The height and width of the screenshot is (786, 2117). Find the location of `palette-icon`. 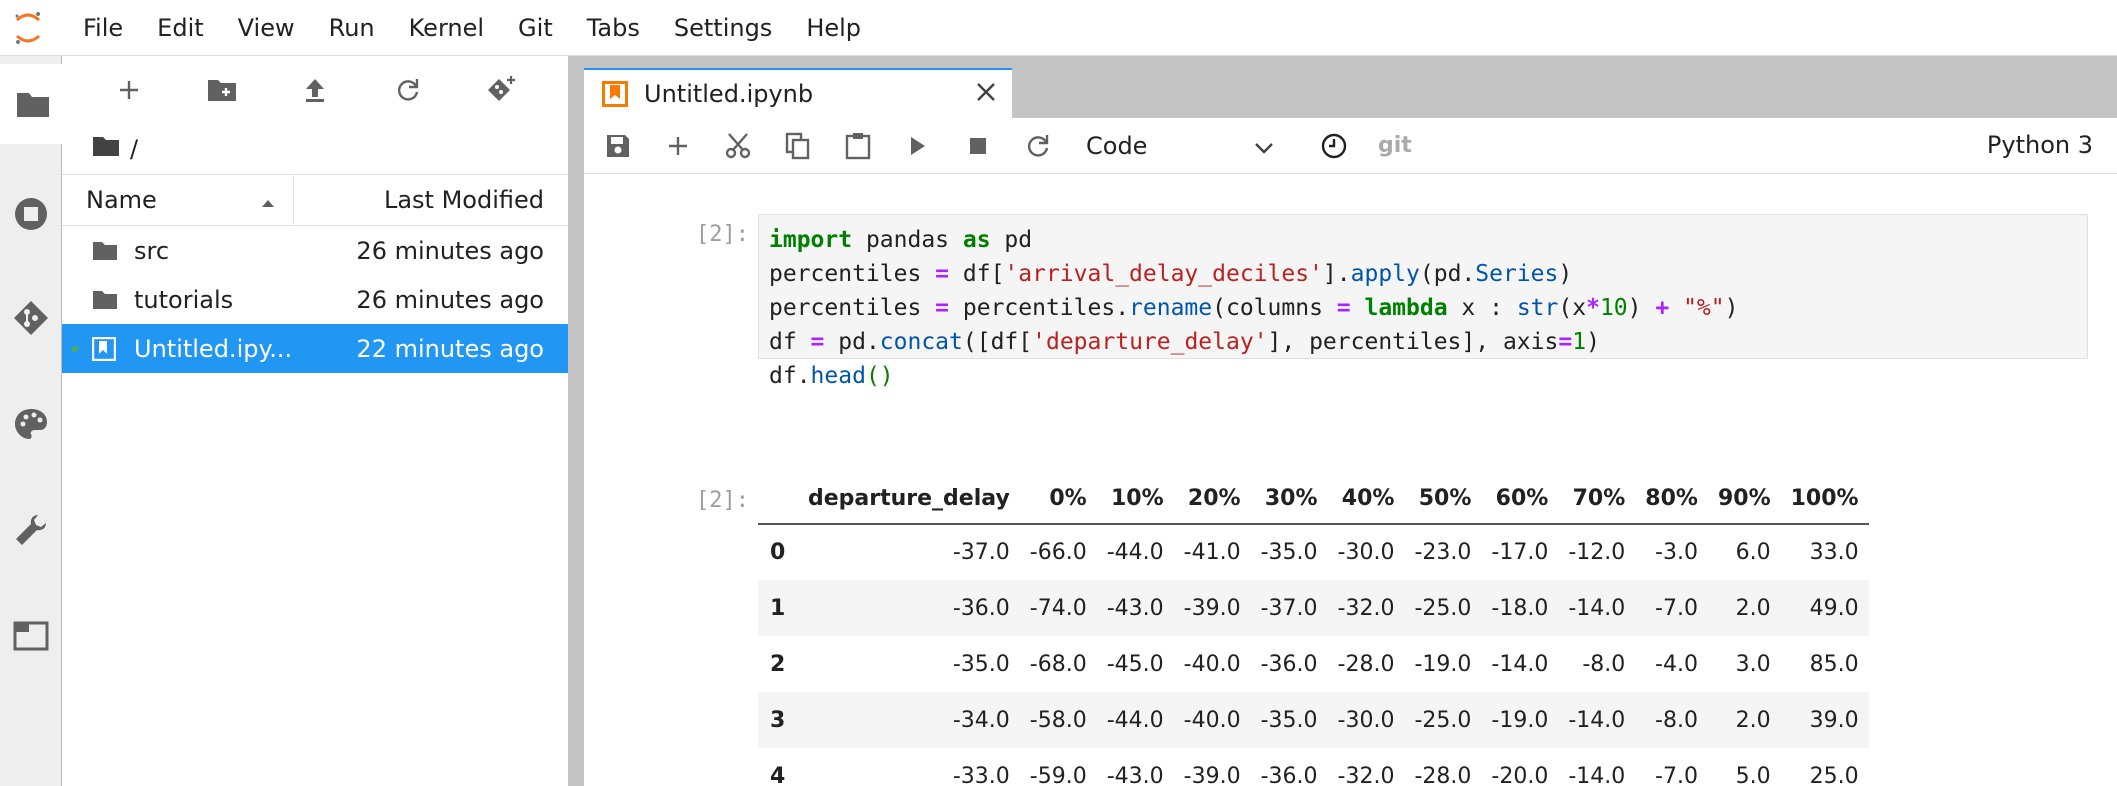

palette-icon is located at coordinates (31, 424).